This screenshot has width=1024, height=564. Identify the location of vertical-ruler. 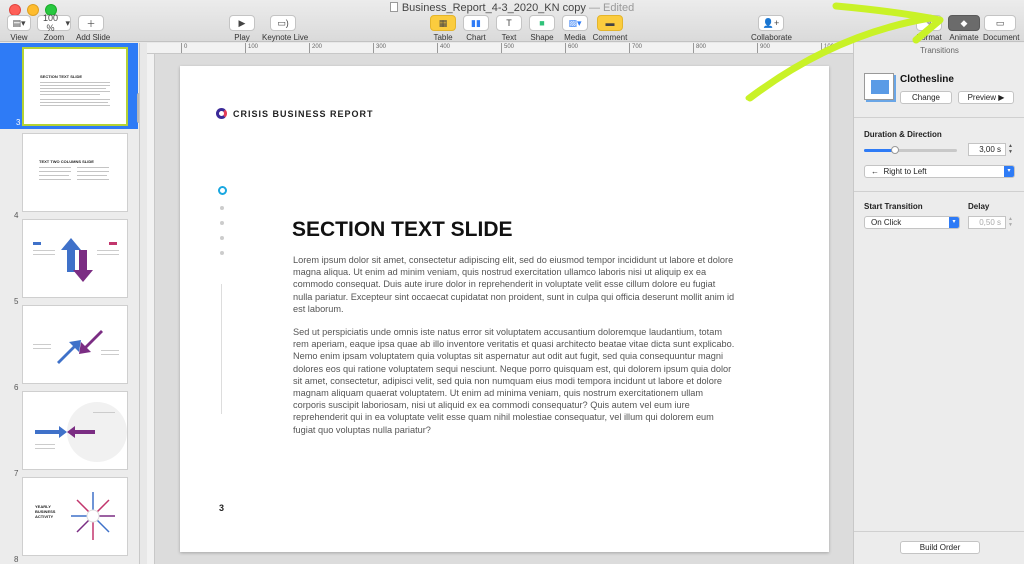
(151, 309).